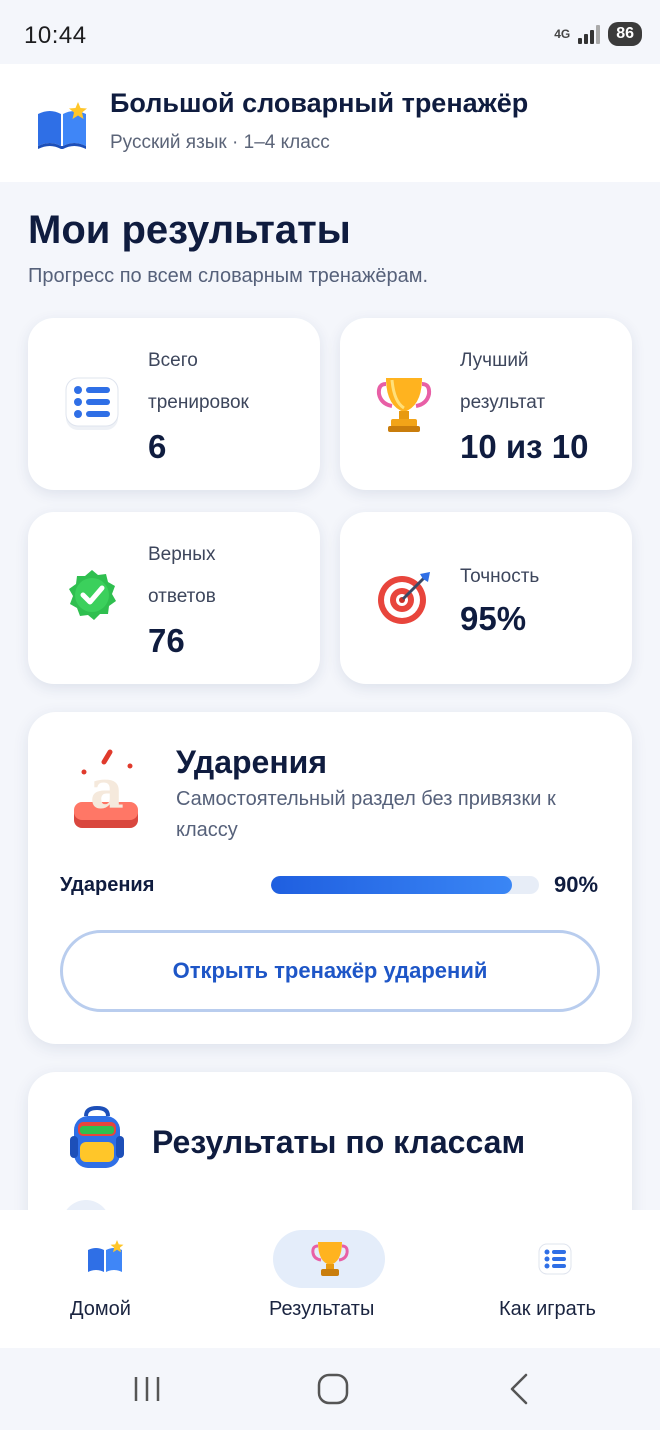 The width and height of the screenshot is (660, 1430). I want to click on stat-best-result: Лучший результат 10 из 10, so click(486, 404).